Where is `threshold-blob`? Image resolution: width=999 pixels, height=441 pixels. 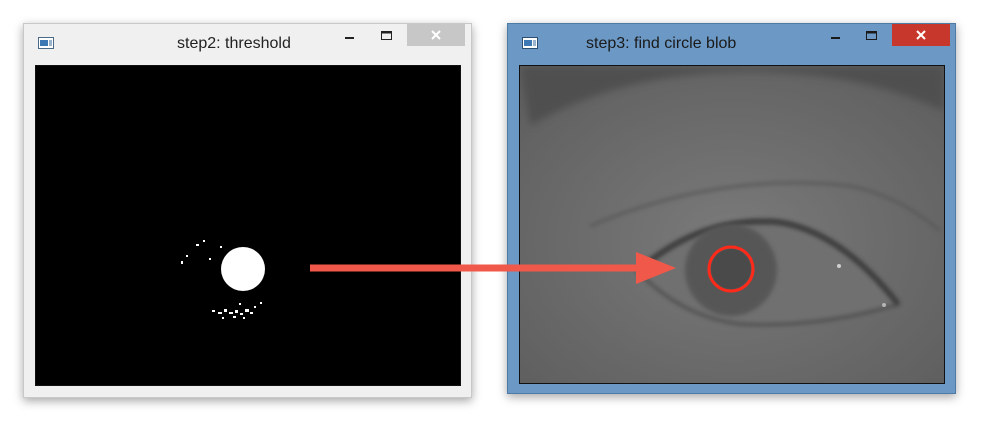 threshold-blob is located at coordinates (243, 269).